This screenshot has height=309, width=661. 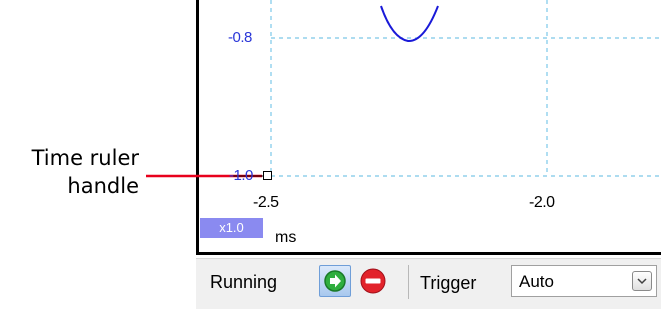 What do you see at coordinates (266, 202) in the screenshot?
I see `x-tick-label: -2.5` at bounding box center [266, 202].